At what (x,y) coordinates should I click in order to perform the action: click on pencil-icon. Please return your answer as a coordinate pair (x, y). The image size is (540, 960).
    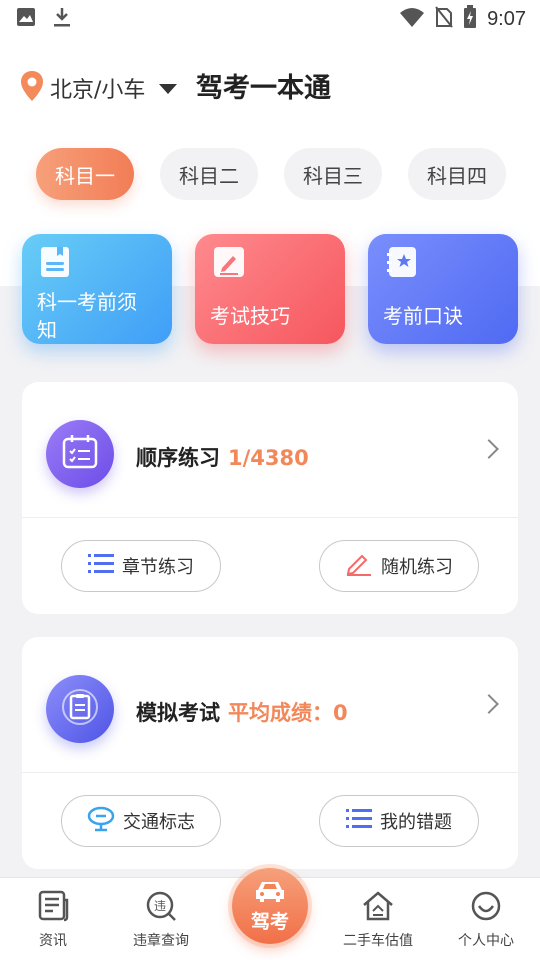
    Looking at the image, I should click on (359, 566).